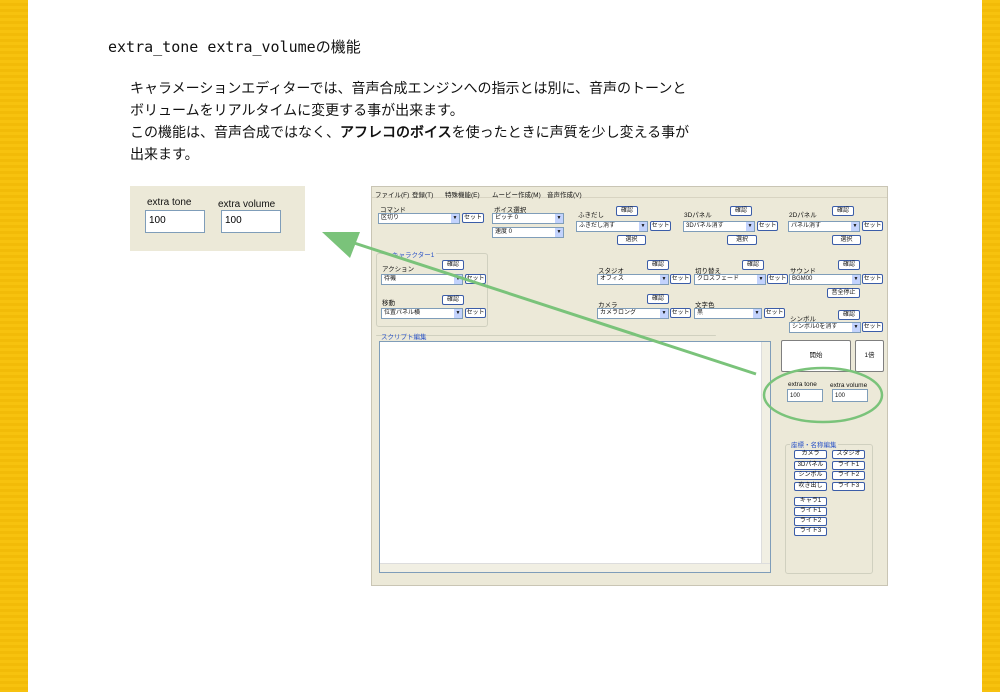  What do you see at coordinates (810, 486) in the screenshot?
I see `coord-fukidashi-button: 吹き出し` at bounding box center [810, 486].